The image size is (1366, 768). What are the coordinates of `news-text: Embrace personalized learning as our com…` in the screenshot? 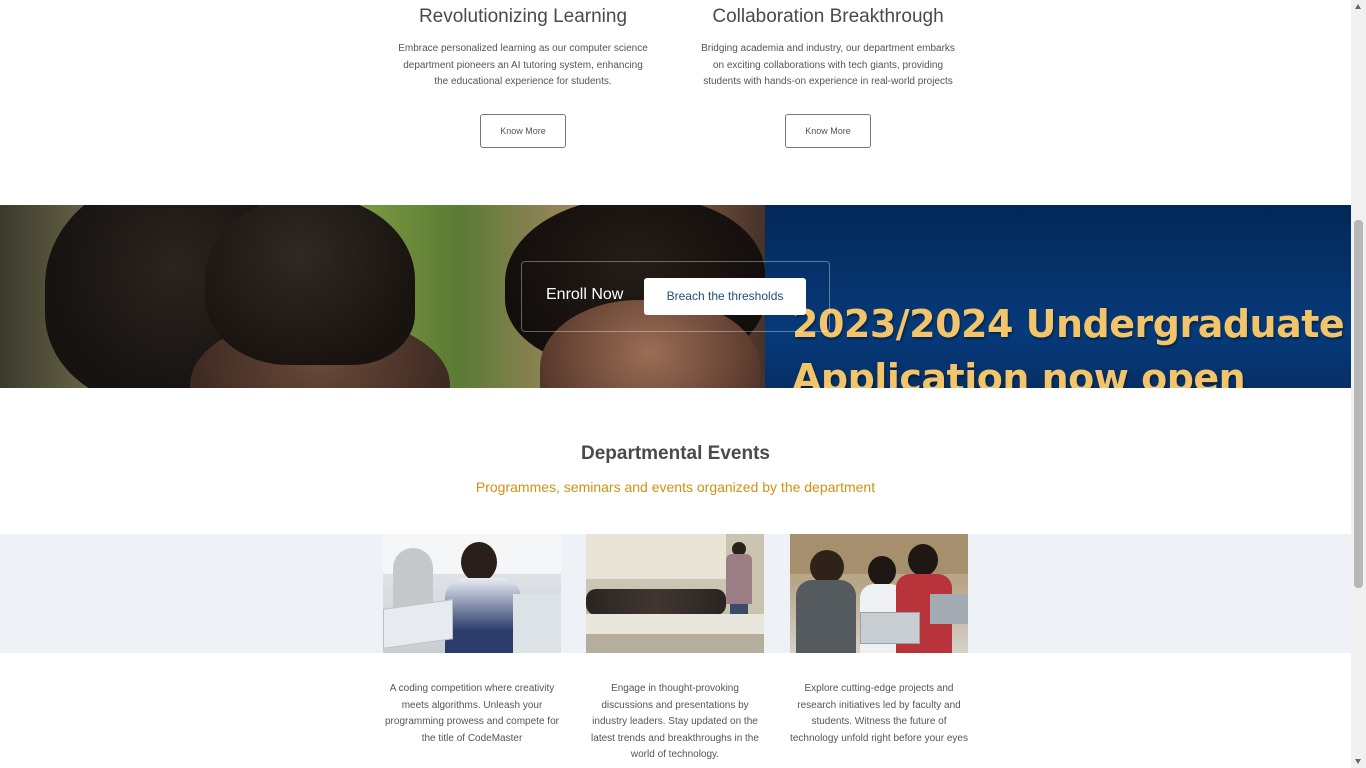 It's located at (523, 65).